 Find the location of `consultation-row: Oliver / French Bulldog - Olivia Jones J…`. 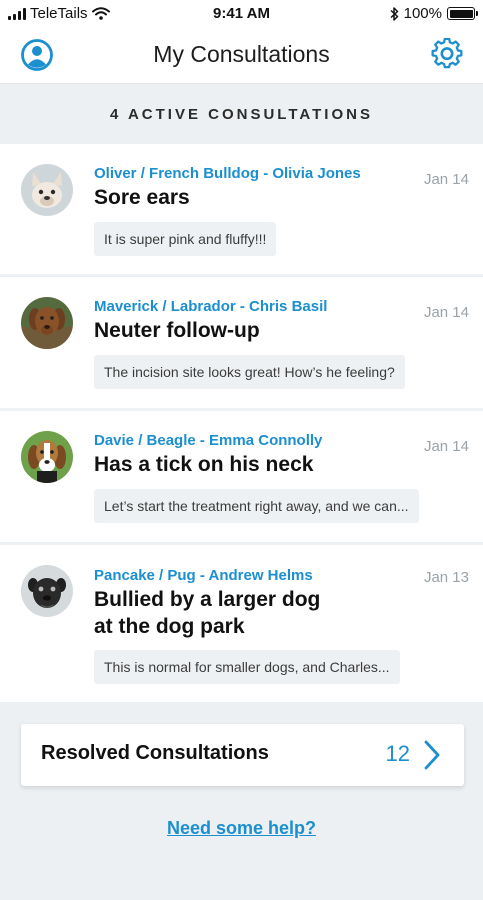

consultation-row: Oliver / French Bulldog - Olivia Jones J… is located at coordinates (241, 210).